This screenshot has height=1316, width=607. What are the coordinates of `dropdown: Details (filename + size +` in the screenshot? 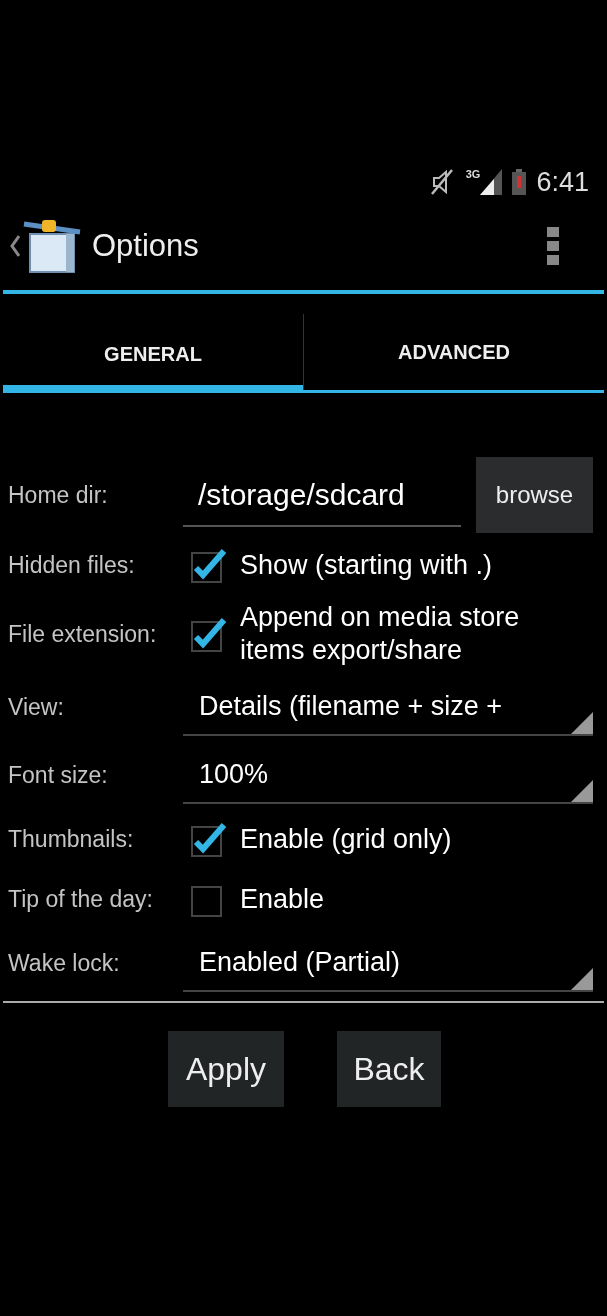 It's located at (388, 707).